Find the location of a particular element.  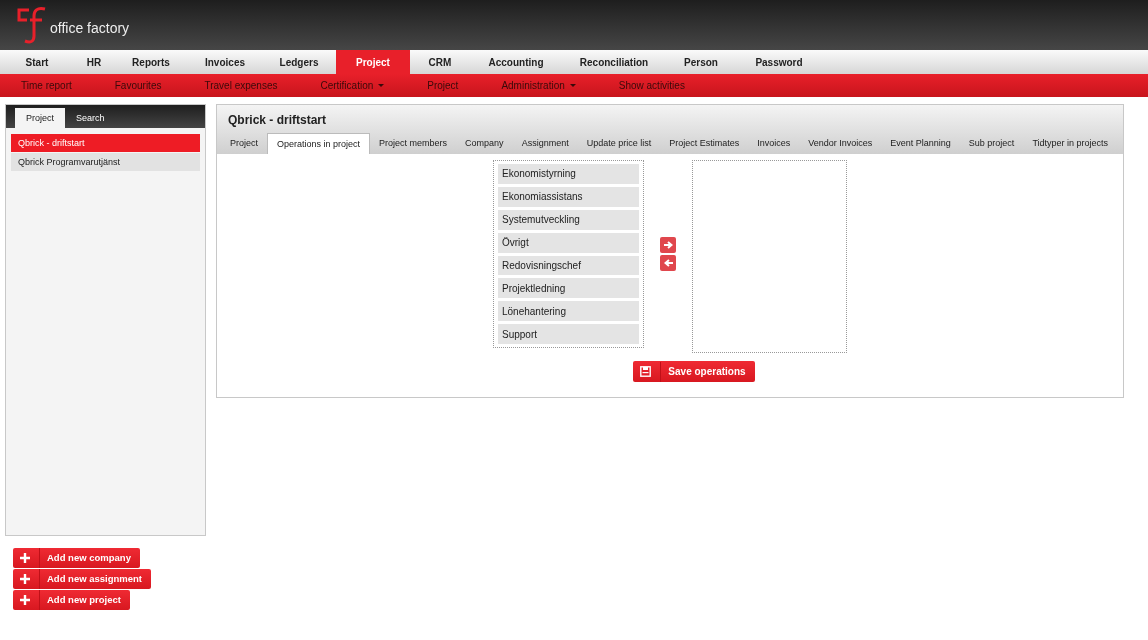

panel-tab: Update price list is located at coordinates (619, 143).